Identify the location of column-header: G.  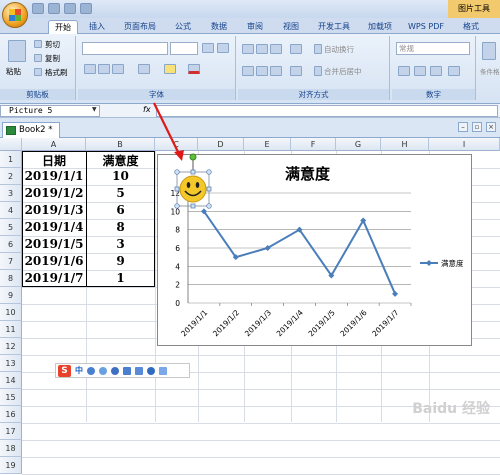
(358, 144).